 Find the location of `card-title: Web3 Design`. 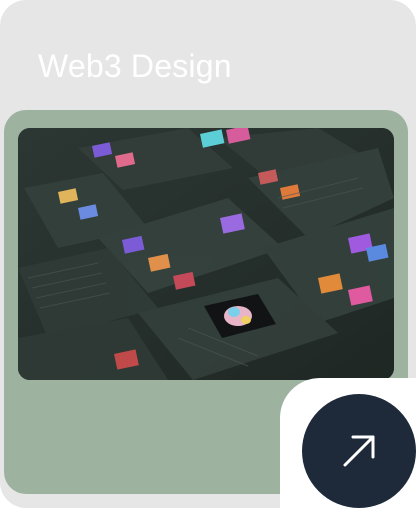

card-title: Web3 Design is located at coordinates (135, 66).